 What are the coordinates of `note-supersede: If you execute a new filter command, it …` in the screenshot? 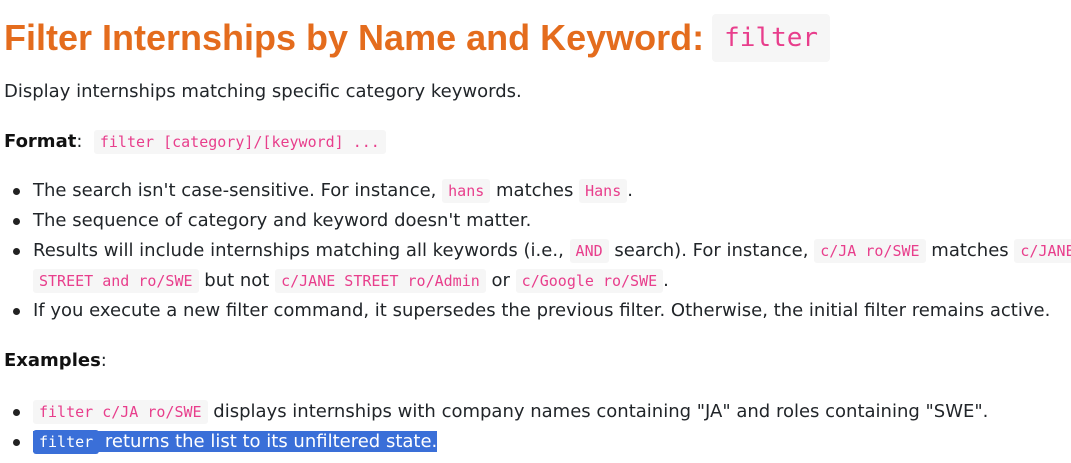 It's located at (535, 311).